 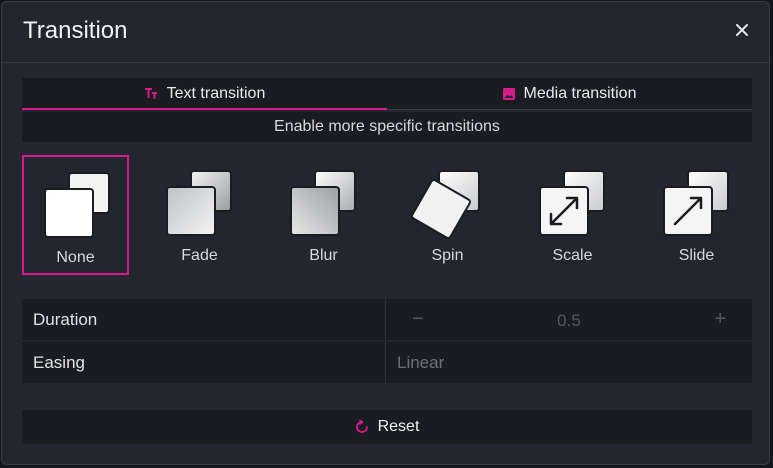 What do you see at coordinates (362, 427) in the screenshot?
I see `reset-icon` at bounding box center [362, 427].